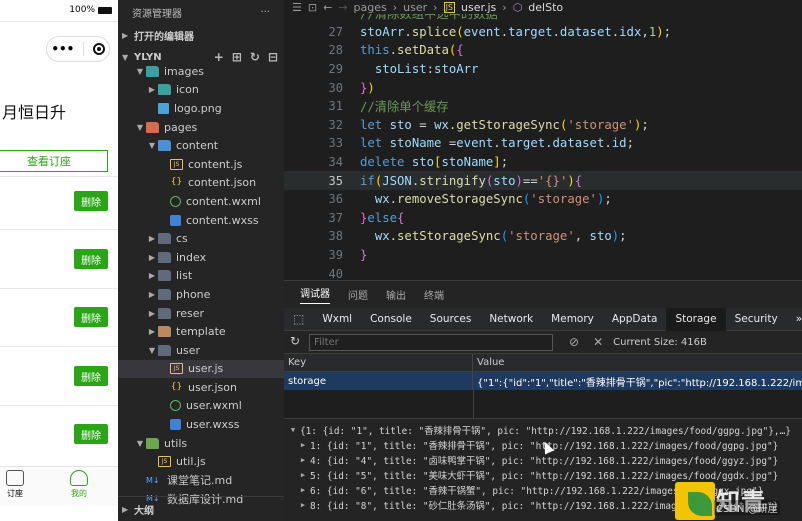 The height and width of the screenshot is (521, 802). Describe the element at coordinates (201, 90) in the screenshot. I see `tree-item: ▶ icon` at that location.